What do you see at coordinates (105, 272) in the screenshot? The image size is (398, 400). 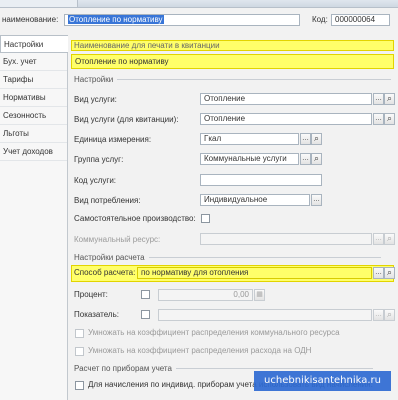 I see `calc-method-label: Способ расчета:` at bounding box center [105, 272].